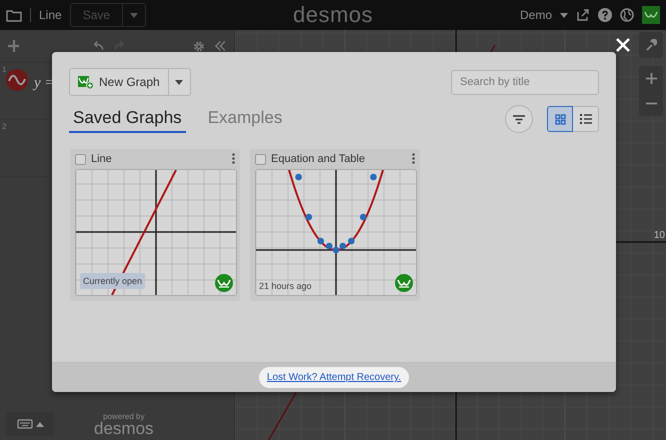 The height and width of the screenshot is (440, 666). What do you see at coordinates (335, 225) in the screenshot?
I see `graph-card: Equation and Table 21 hours ago` at bounding box center [335, 225].